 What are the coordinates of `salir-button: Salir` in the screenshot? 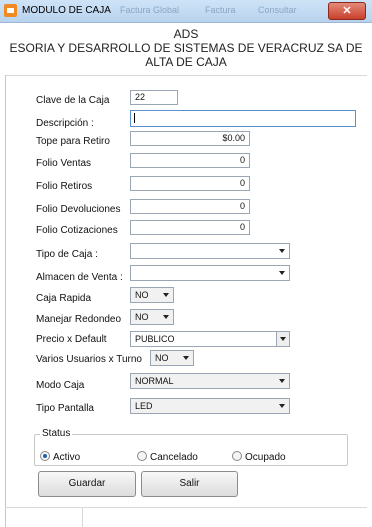 It's located at (189, 484).